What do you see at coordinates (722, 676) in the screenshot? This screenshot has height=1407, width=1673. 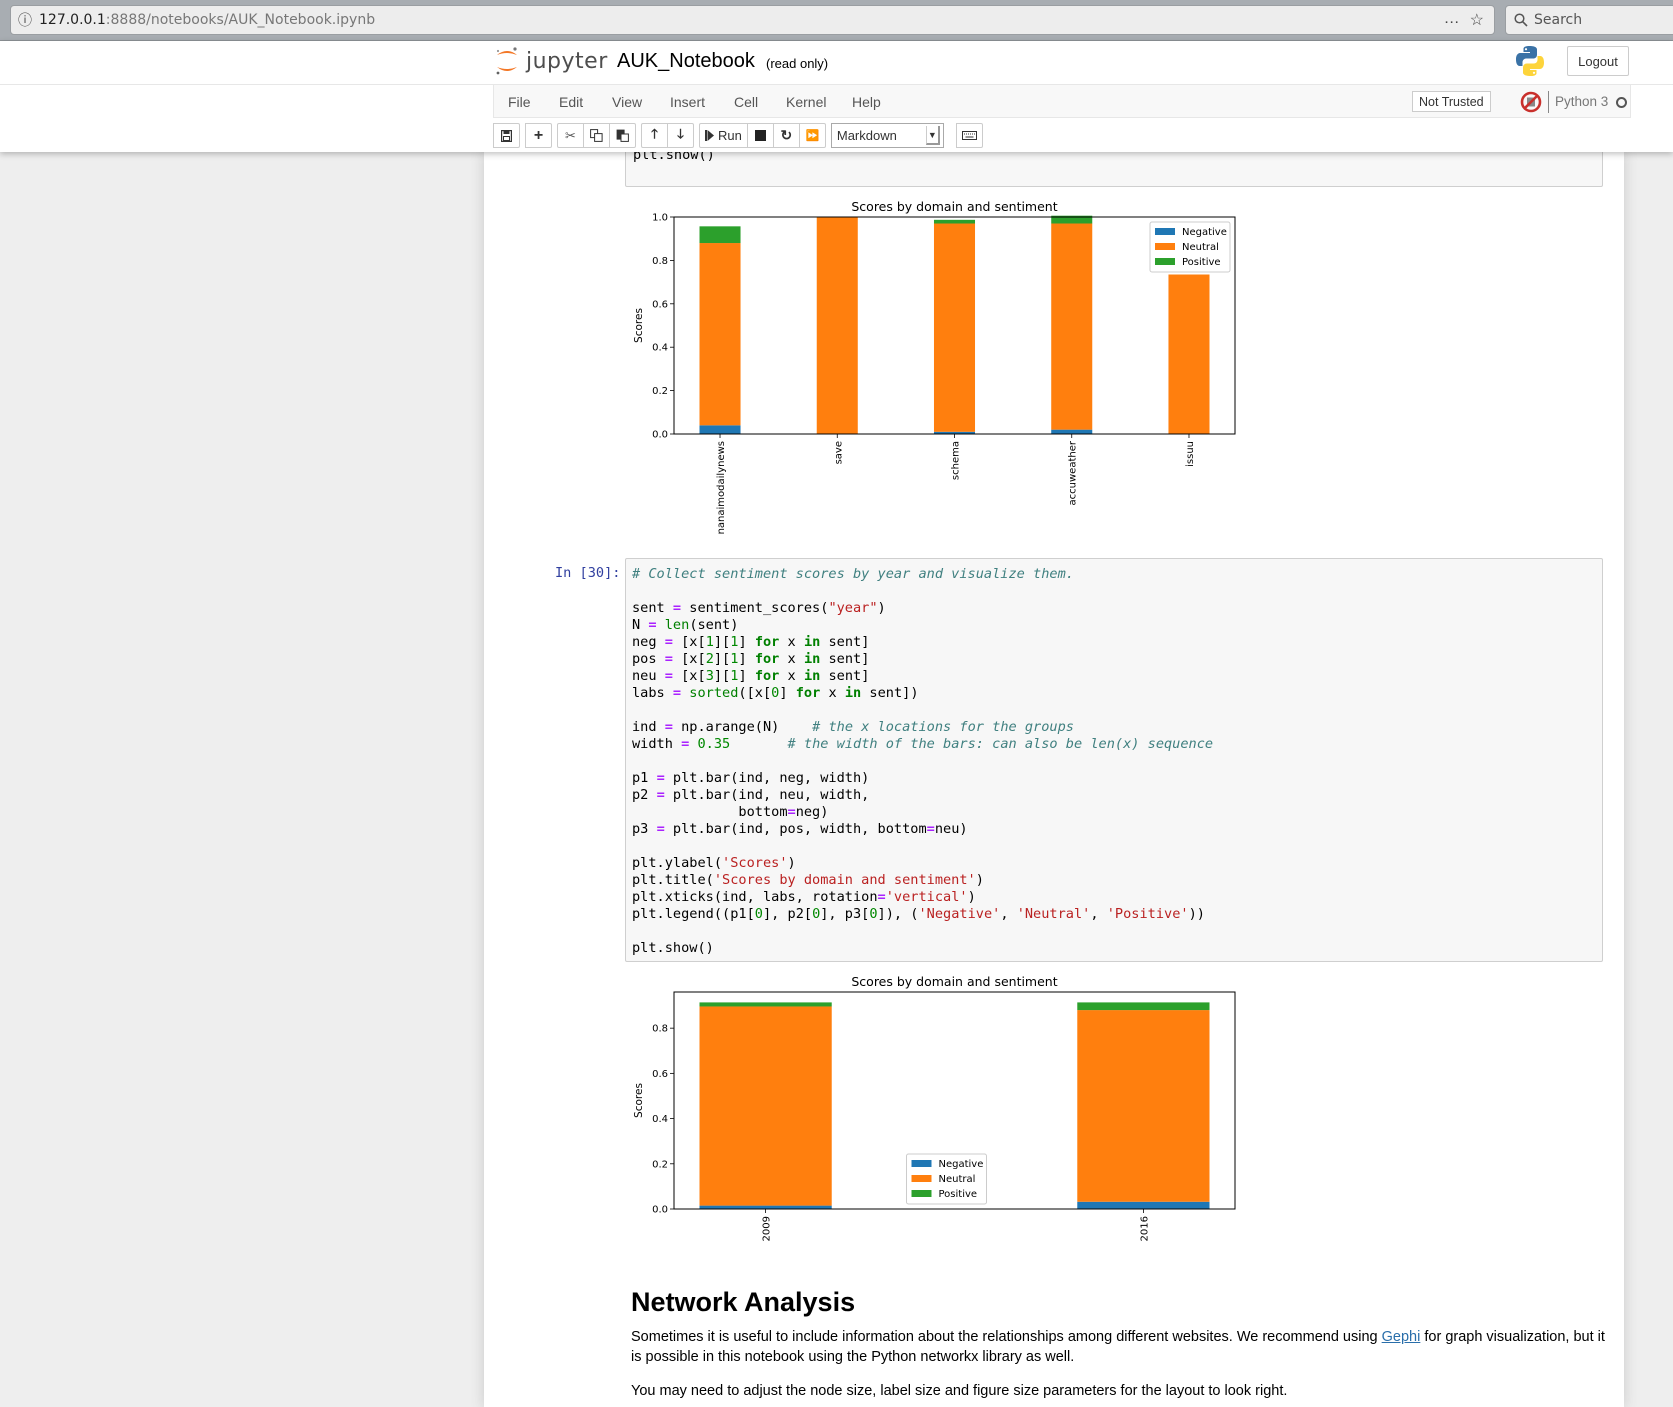 I see `code-token: ][` at bounding box center [722, 676].